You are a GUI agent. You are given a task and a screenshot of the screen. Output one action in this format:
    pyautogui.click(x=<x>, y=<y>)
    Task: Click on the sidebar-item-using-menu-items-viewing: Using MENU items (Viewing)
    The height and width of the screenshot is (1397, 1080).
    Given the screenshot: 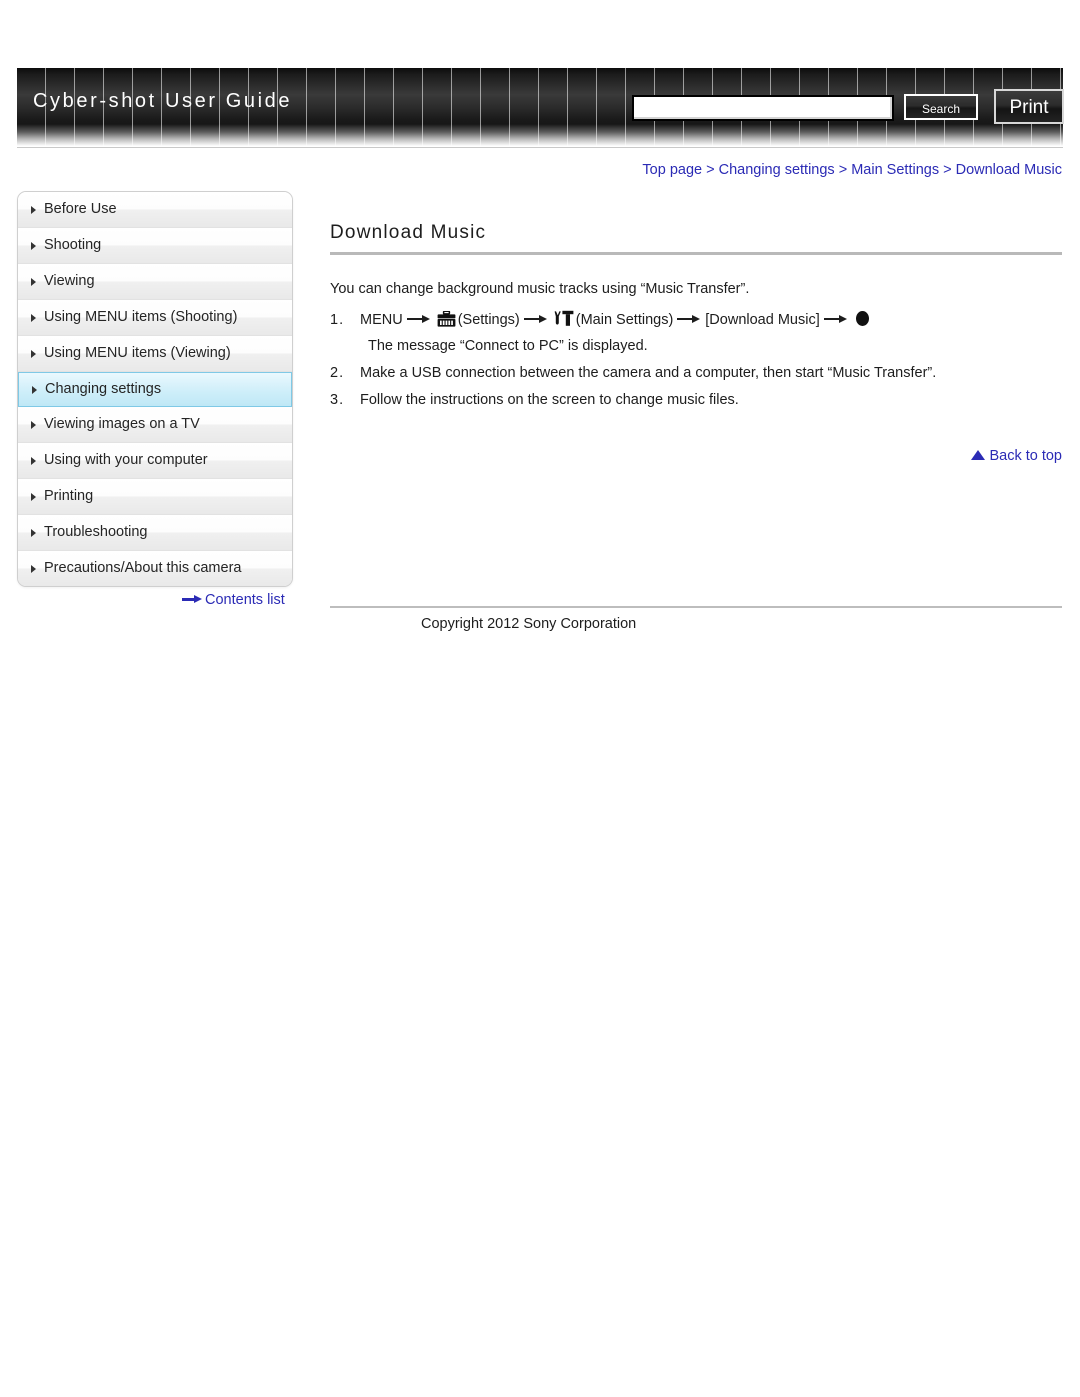 What is the action you would take?
    pyautogui.click(x=155, y=354)
    